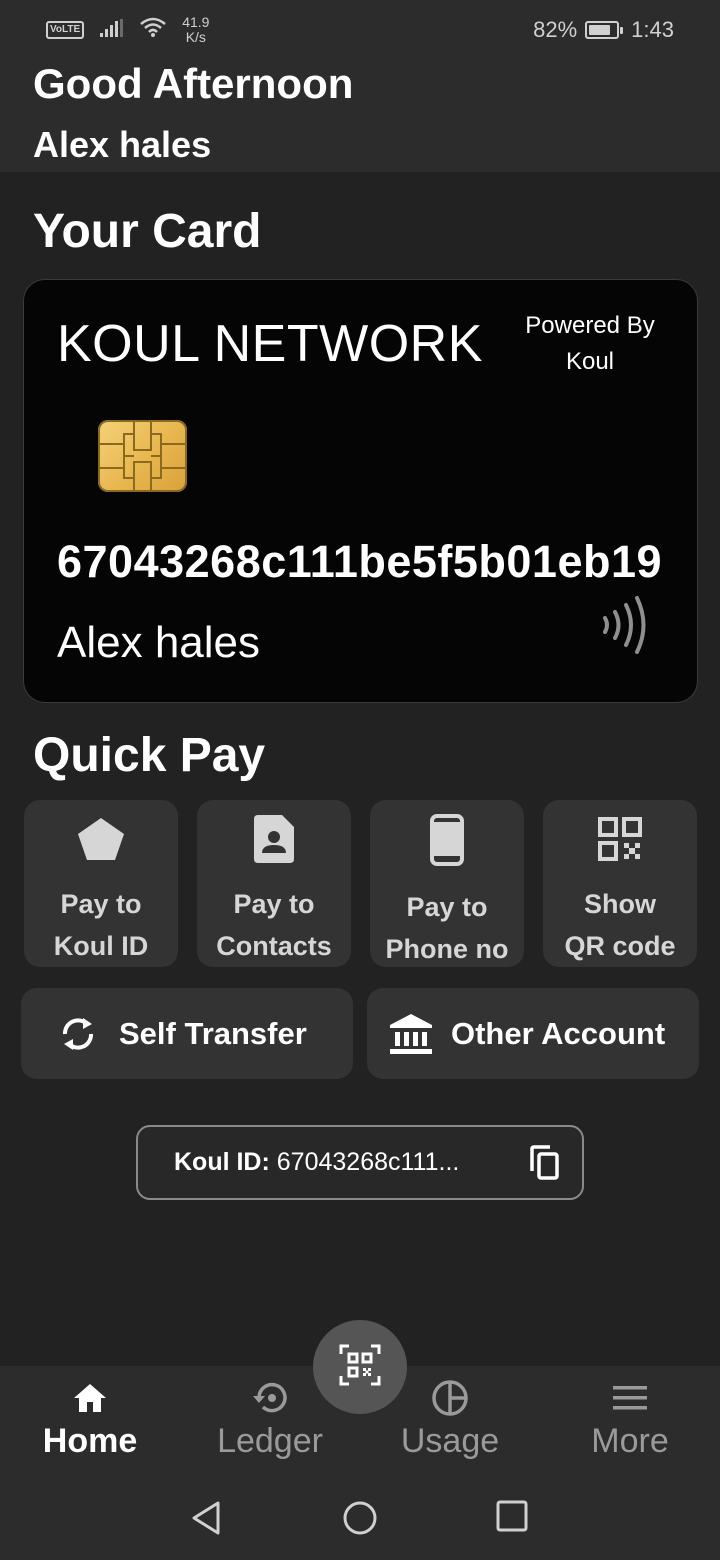 This screenshot has height=1560, width=720. I want to click on status-left: VoLTE 41.9 K/s, so click(127, 30).